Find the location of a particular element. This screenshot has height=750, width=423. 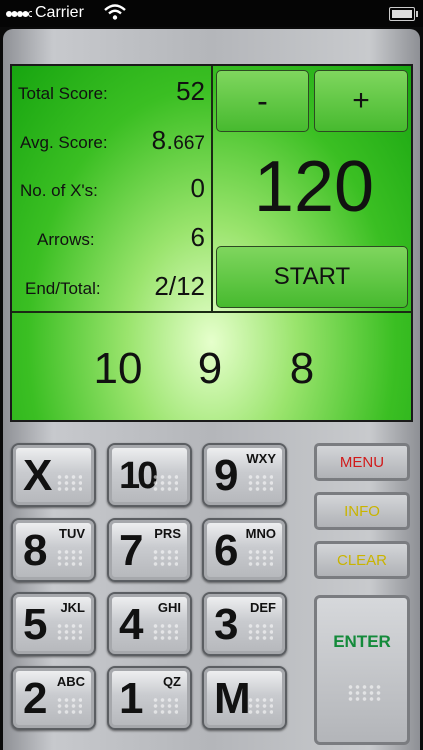

total-score-value: 52 is located at coordinates (190, 91).